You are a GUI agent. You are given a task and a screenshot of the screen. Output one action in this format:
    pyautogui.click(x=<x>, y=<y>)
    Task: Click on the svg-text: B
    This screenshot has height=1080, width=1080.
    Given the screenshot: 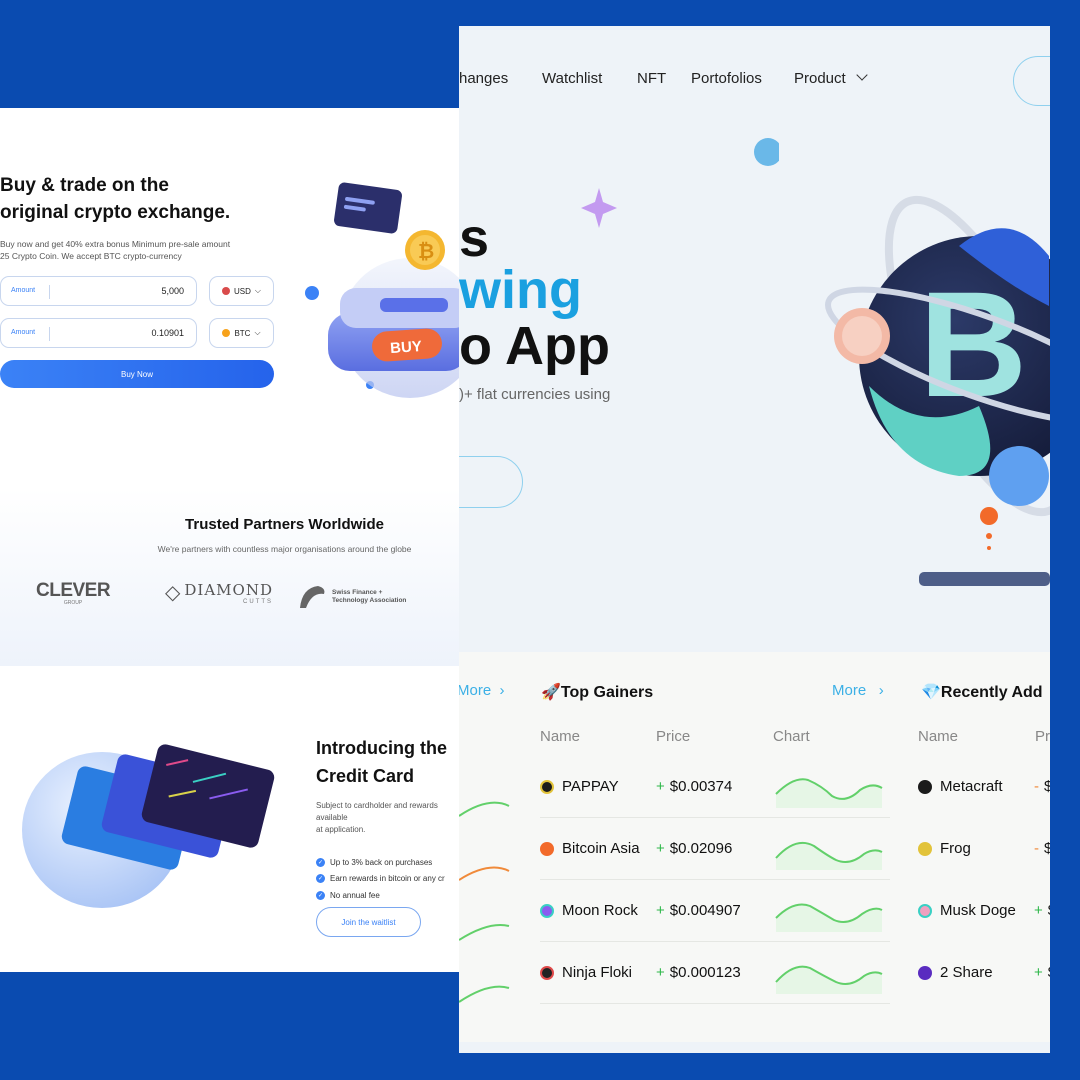 What is the action you would take?
    pyautogui.click(x=973, y=344)
    